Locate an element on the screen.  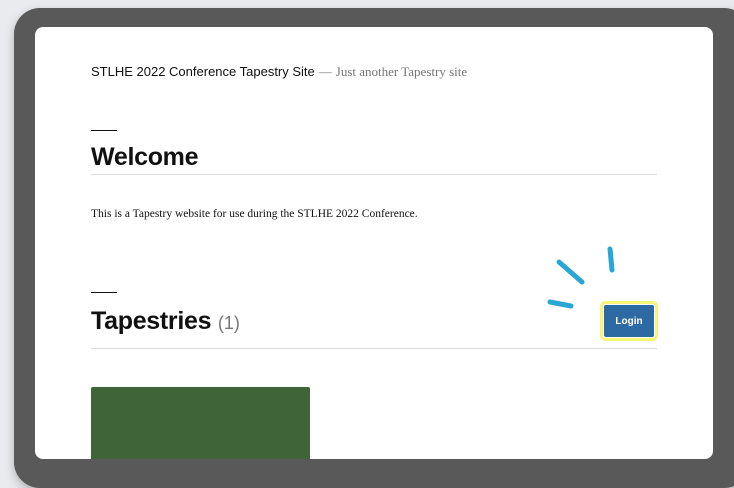
burst-ray-top is located at coordinates (611, 259).